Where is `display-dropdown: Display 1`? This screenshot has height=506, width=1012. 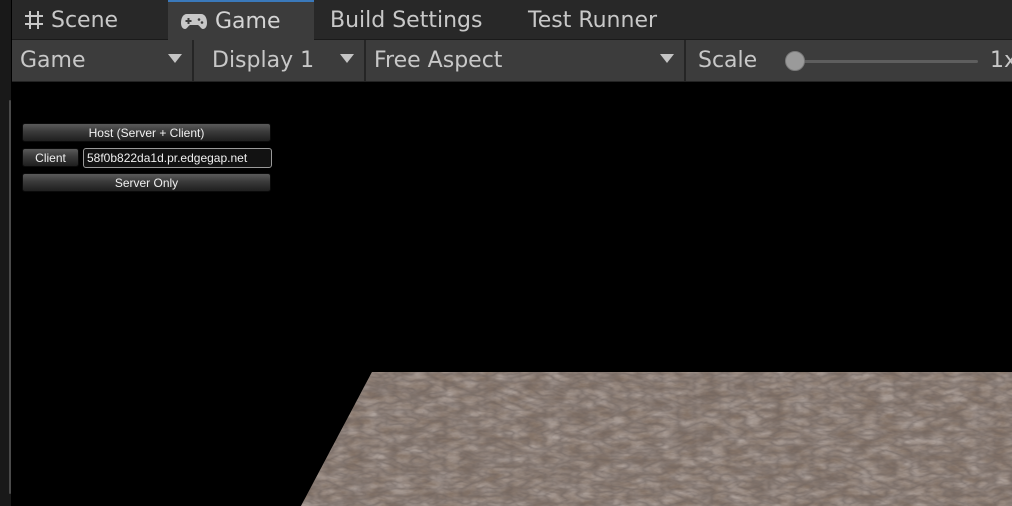
display-dropdown: Display 1 is located at coordinates (279, 60).